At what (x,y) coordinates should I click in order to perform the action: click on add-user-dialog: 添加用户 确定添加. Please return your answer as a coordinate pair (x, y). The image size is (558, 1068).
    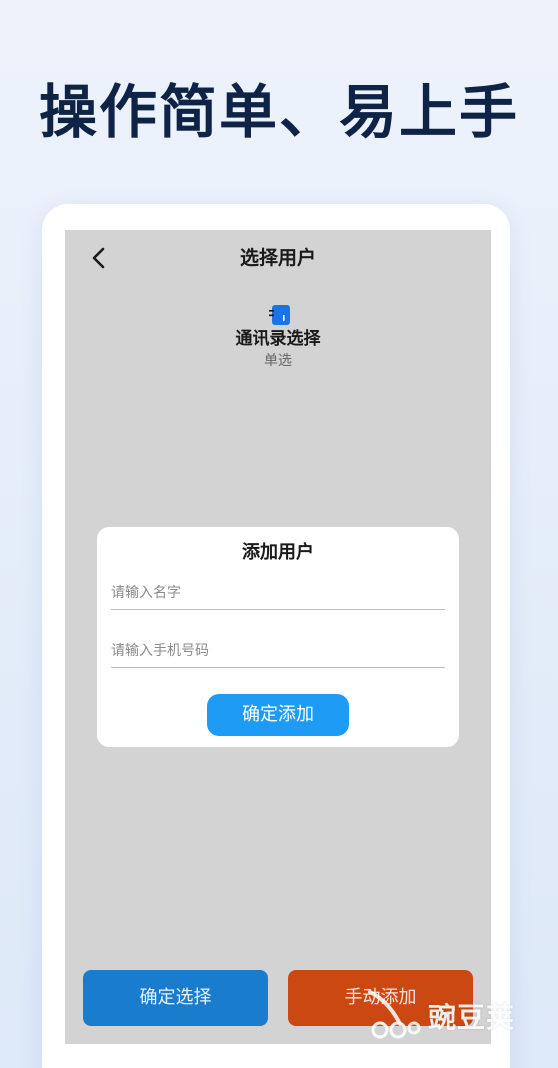
    Looking at the image, I should click on (278, 637).